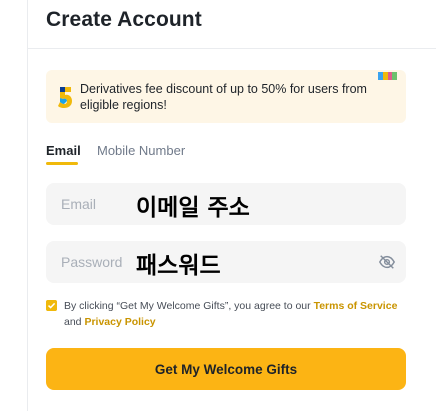 The image size is (436, 411). I want to click on get-welcome-gifts-button: Get My Welcome Gifts, so click(226, 369).